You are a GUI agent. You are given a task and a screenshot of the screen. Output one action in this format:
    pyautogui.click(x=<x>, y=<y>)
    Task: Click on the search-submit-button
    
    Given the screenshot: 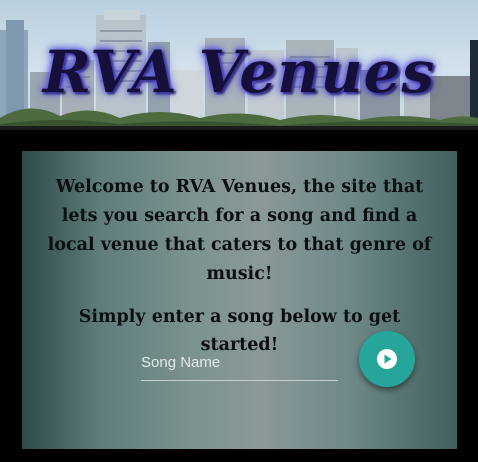 What is the action you would take?
    pyautogui.click(x=387, y=359)
    